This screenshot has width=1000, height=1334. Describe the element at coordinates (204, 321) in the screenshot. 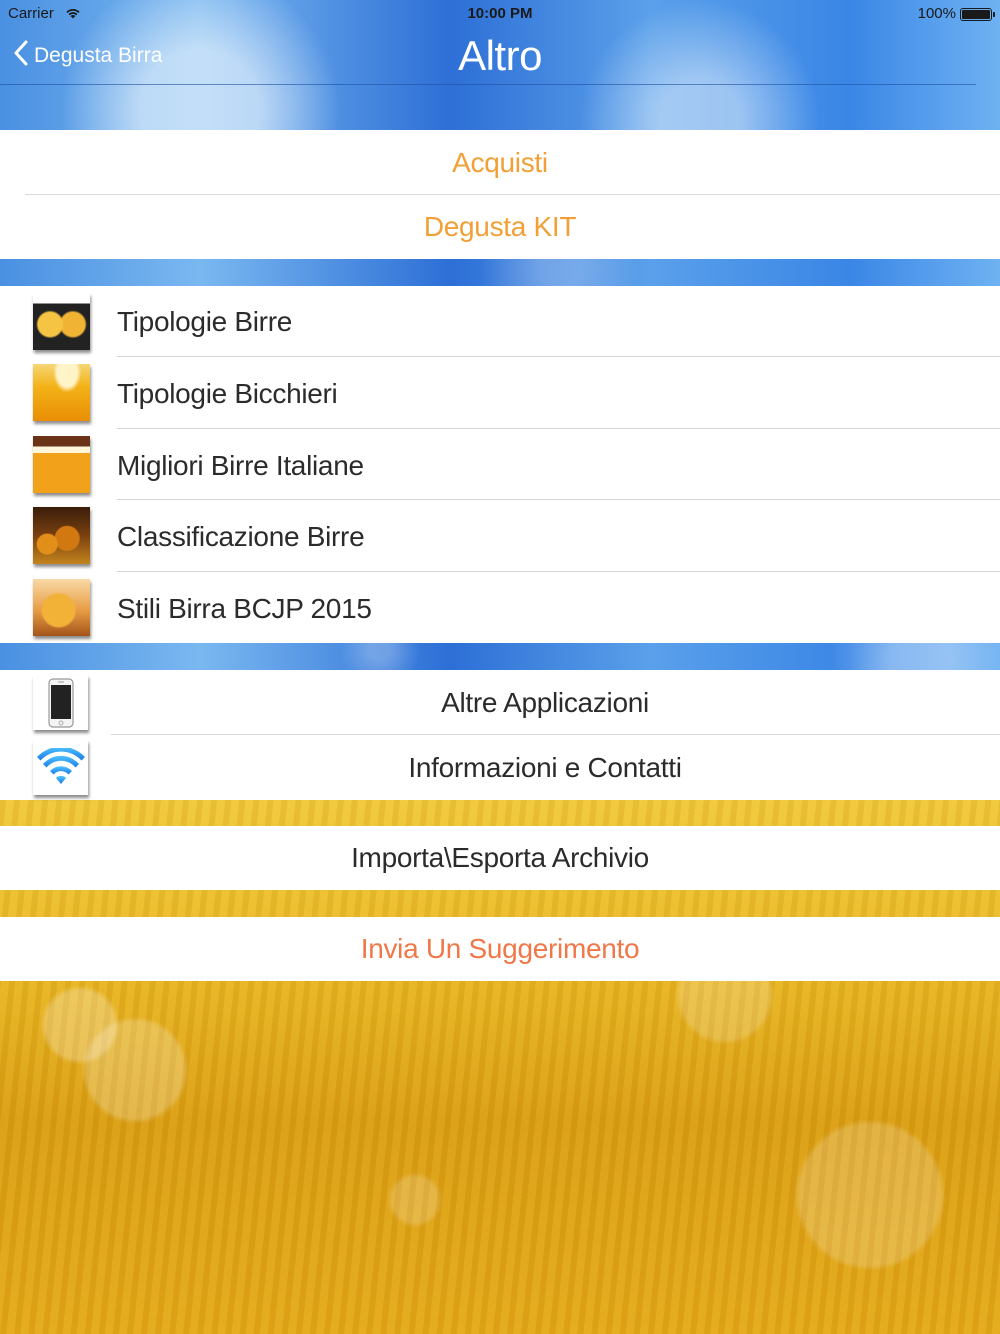

I see `tipologie-birre-label: Tipologie Birre` at that location.